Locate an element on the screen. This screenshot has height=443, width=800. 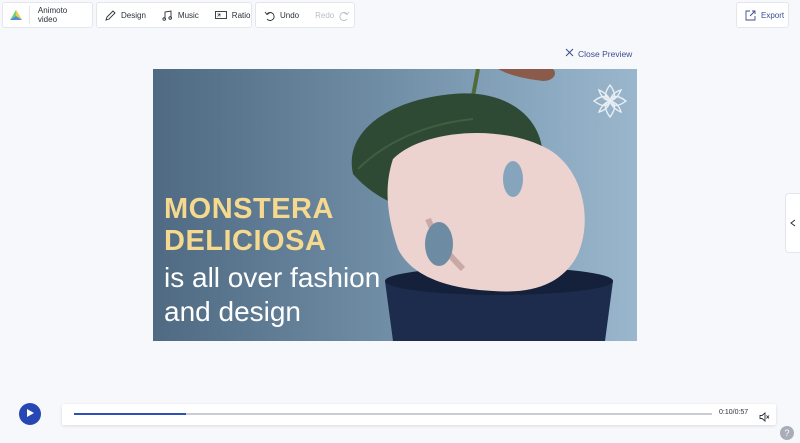
play-button is located at coordinates (30, 414).